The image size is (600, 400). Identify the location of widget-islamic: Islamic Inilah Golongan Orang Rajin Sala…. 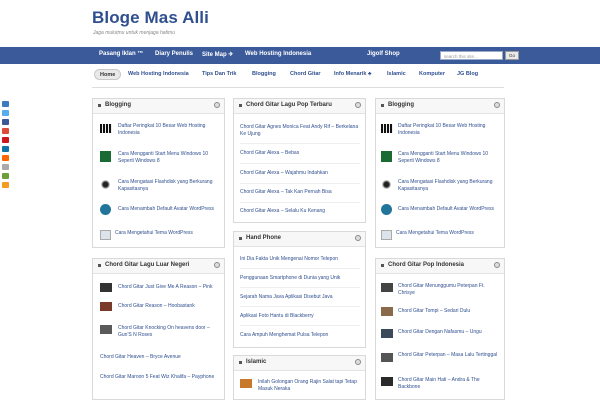
(299, 377).